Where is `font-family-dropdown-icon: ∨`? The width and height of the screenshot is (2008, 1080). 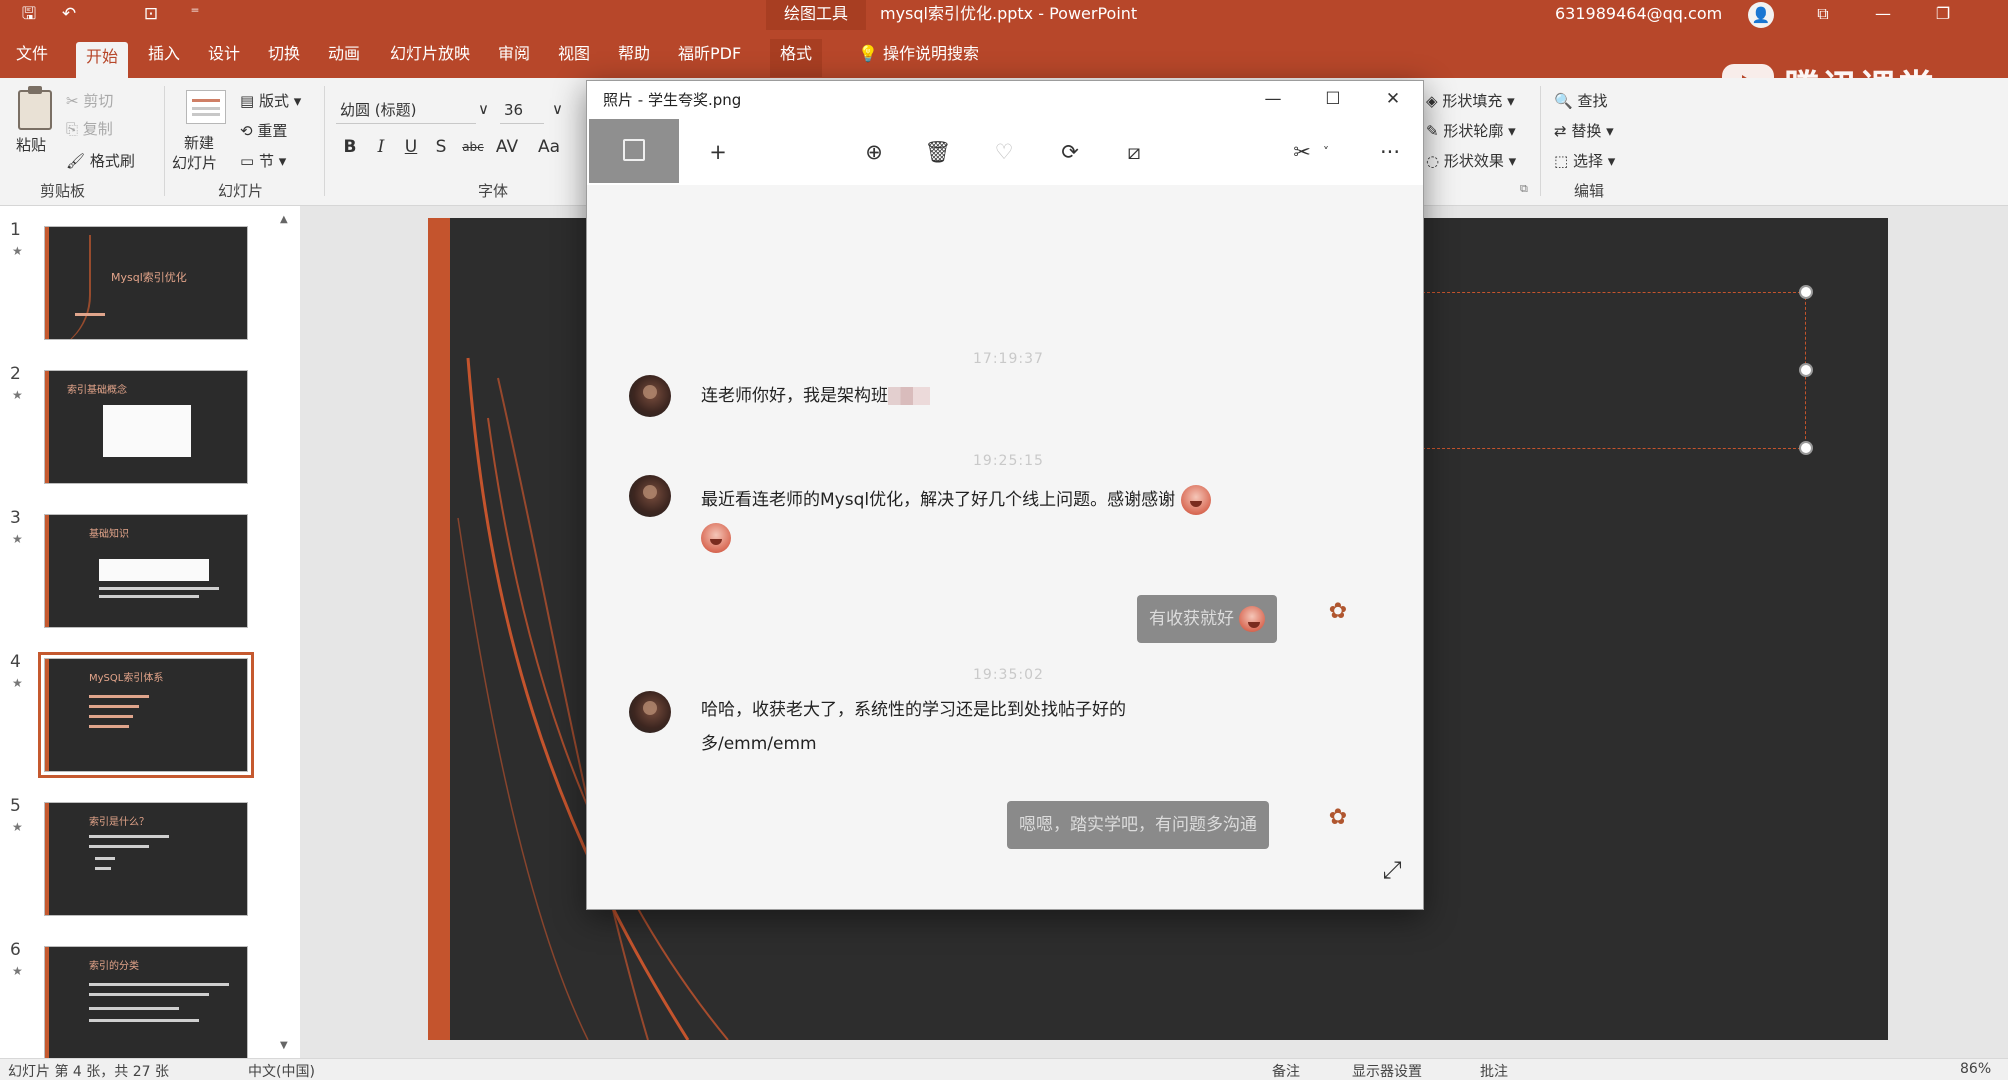 font-family-dropdown-icon: ∨ is located at coordinates (483, 109).